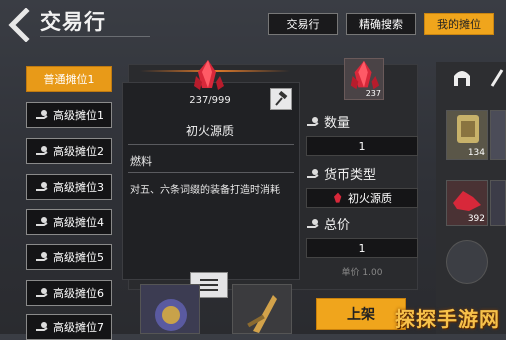 Image resolution: width=506 pixels, height=340 pixels. What do you see at coordinates (95, 38) in the screenshot?
I see `title-divider` at bounding box center [95, 38].